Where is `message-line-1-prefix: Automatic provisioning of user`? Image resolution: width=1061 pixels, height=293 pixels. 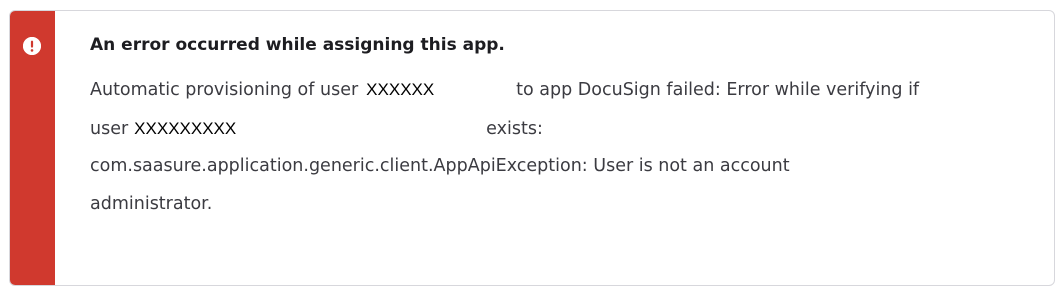 message-line-1-prefix: Automatic provisioning of user is located at coordinates (224, 90).